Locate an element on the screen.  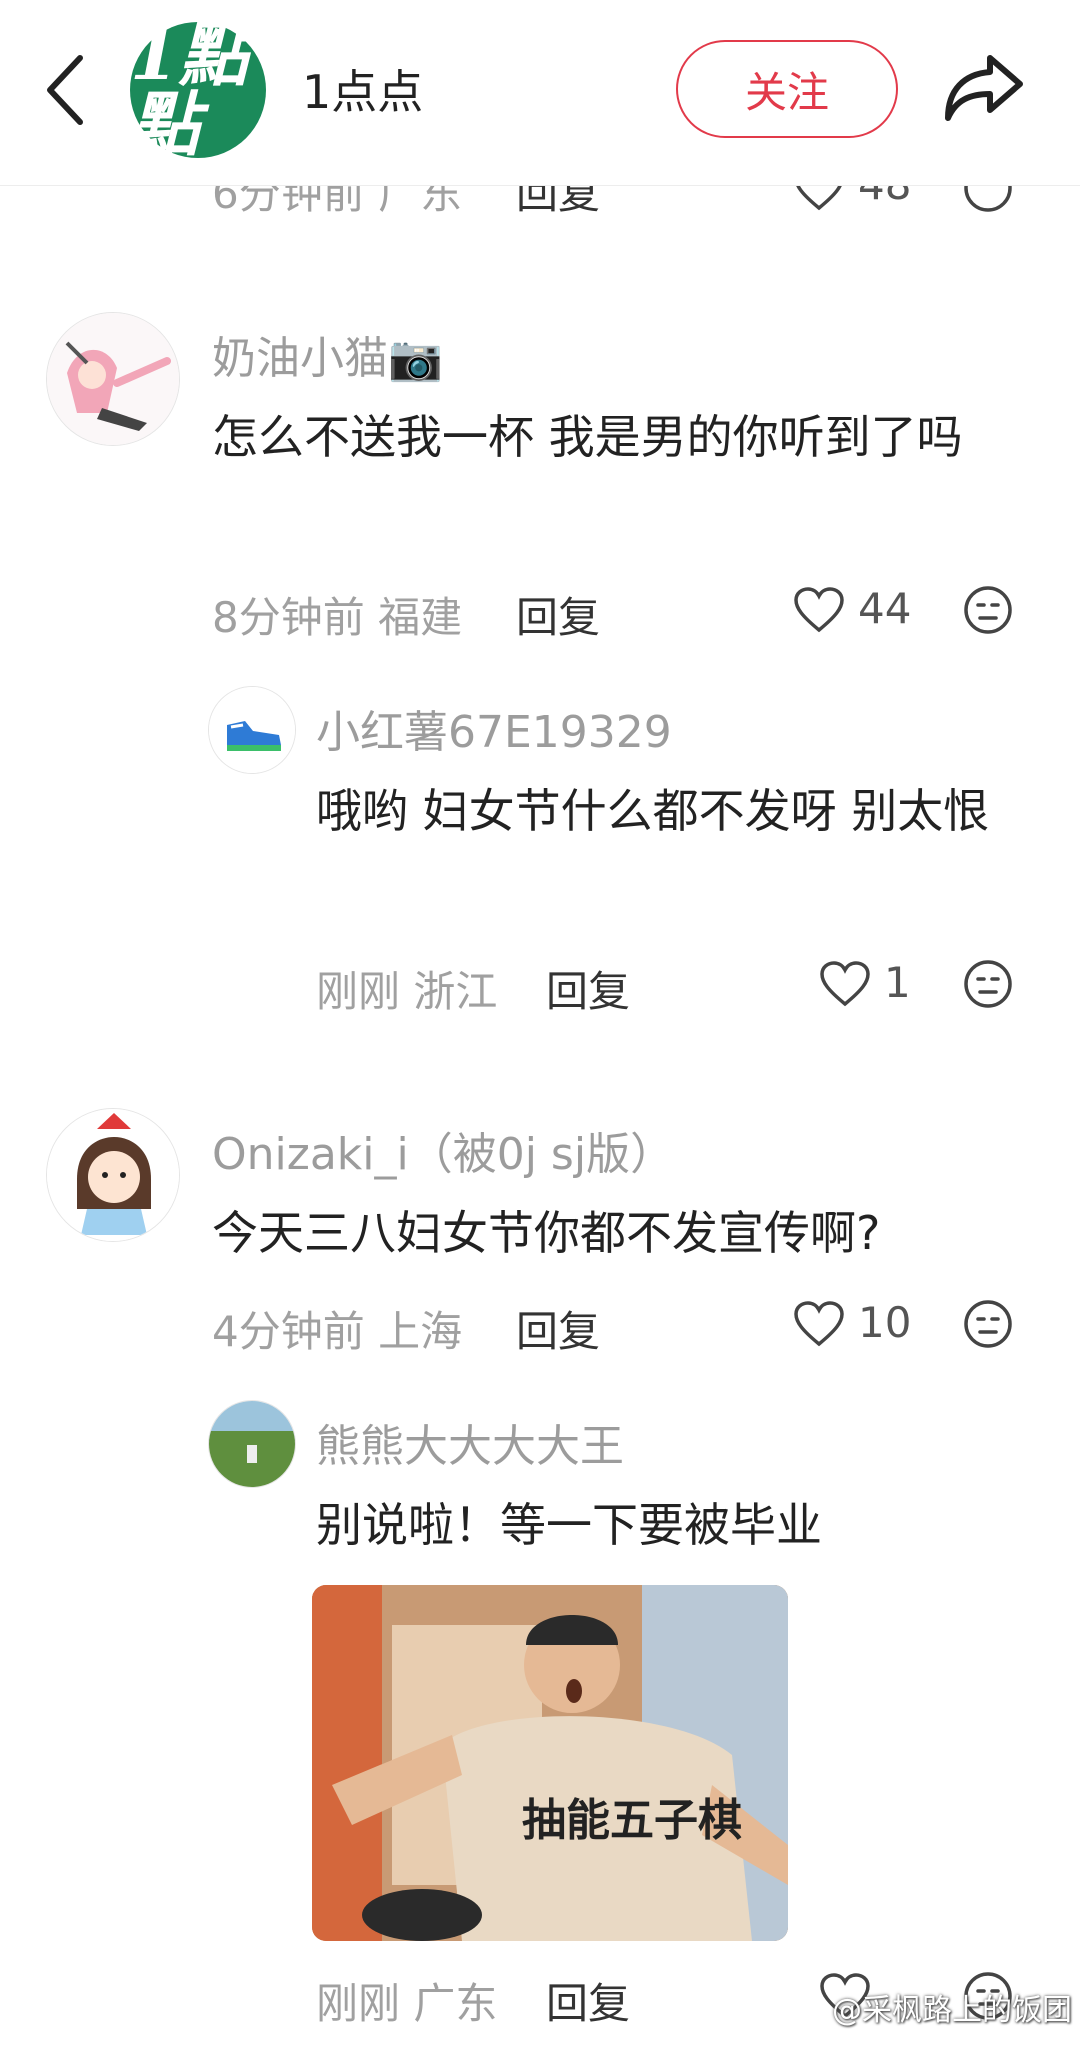
watermark-text: @采枫路上的饭团 is located at coordinates (952, 2010).